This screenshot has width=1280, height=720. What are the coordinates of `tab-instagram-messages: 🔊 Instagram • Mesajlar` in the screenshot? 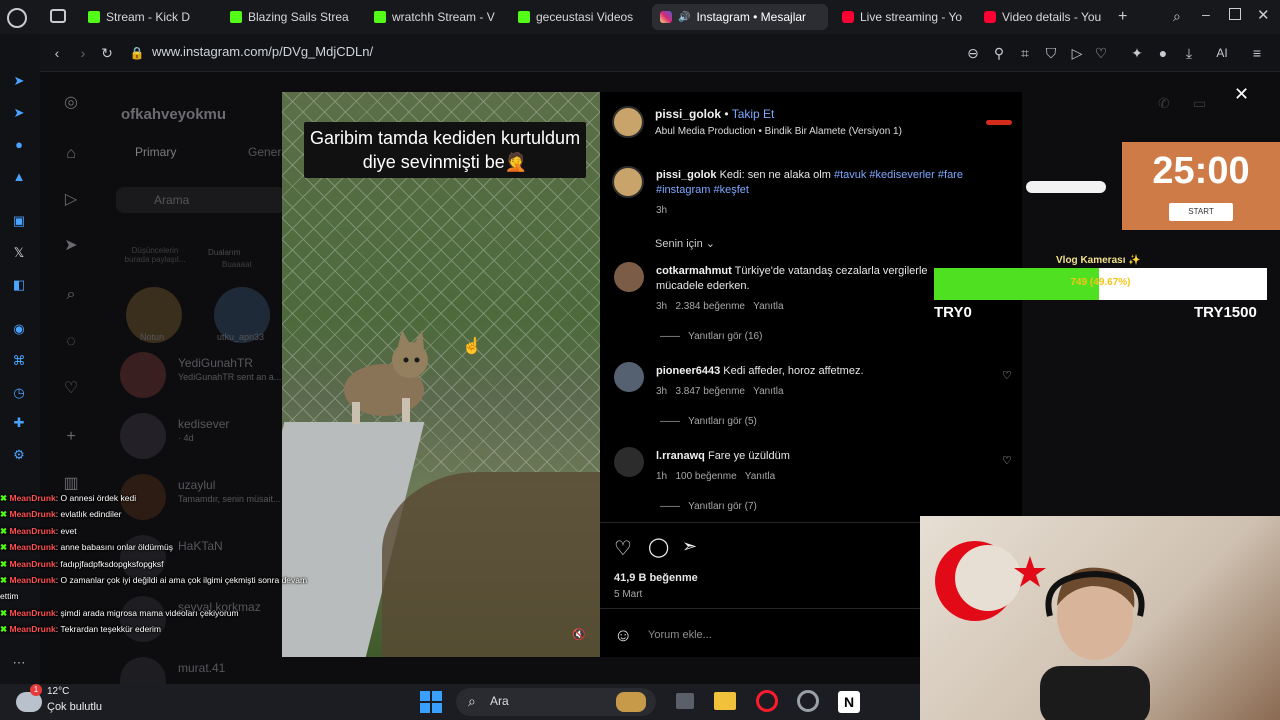 It's located at (740, 17).